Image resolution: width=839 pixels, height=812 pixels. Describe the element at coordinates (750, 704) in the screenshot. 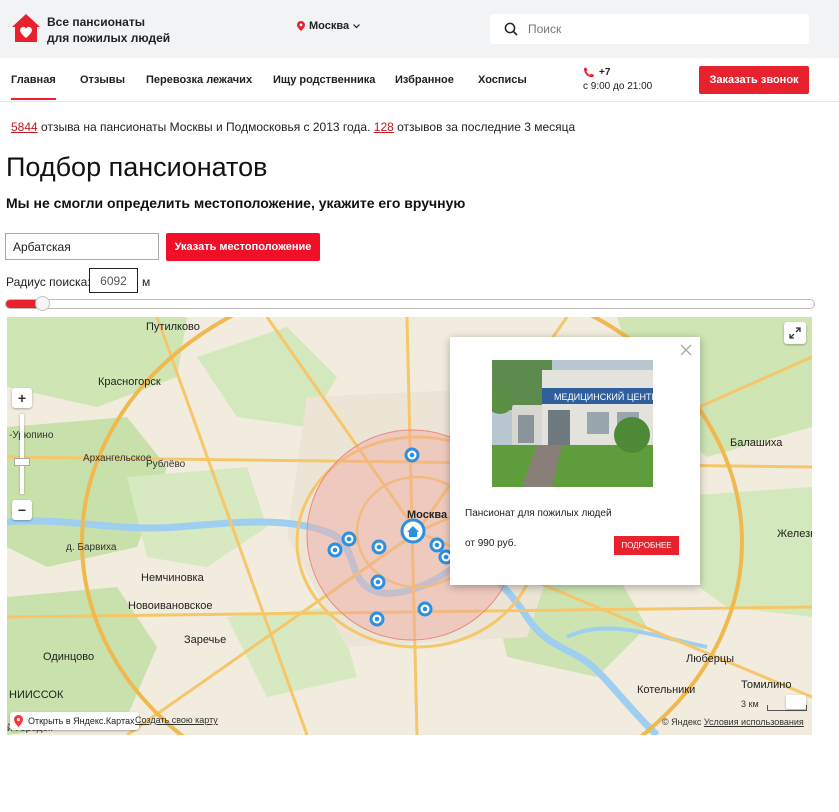

I see `map-scale-label: 3 км` at that location.